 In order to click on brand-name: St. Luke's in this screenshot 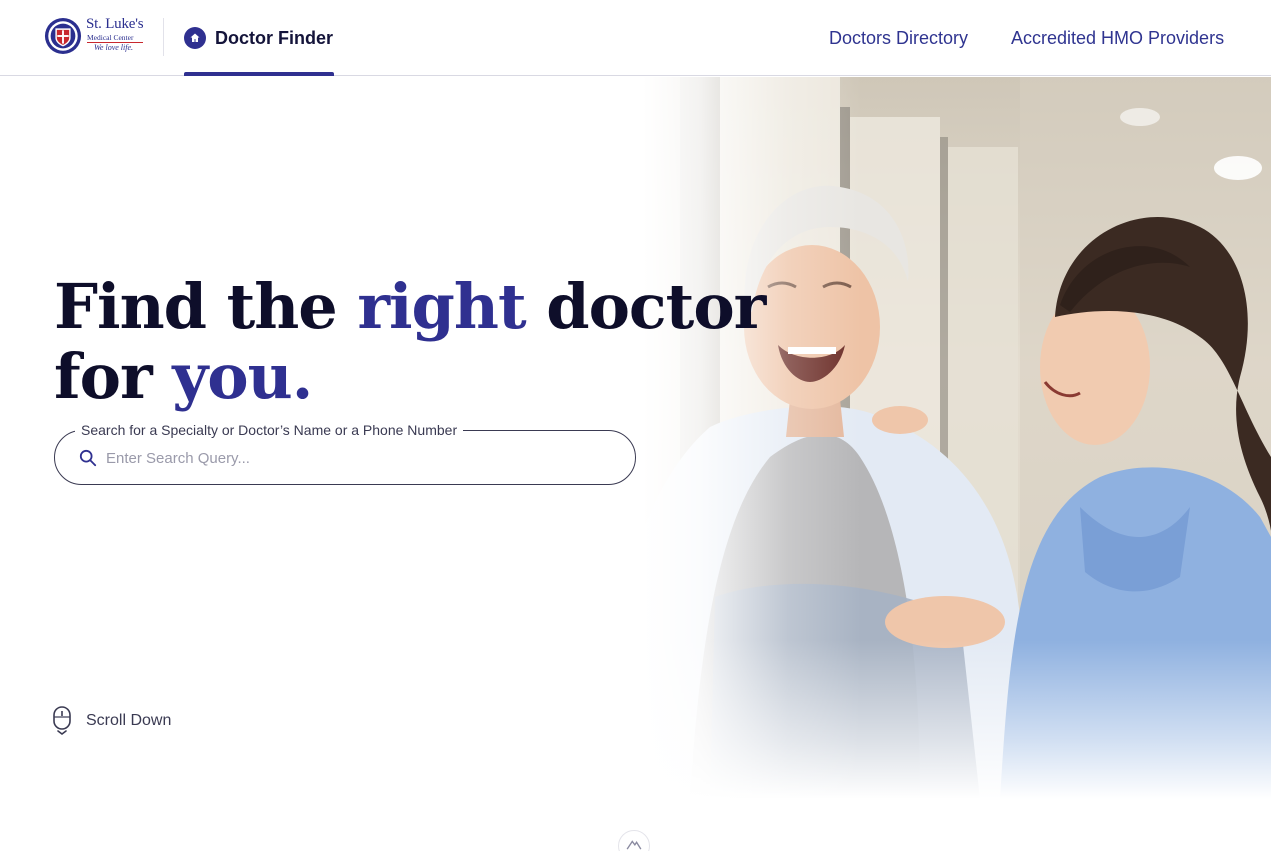, I will do `click(115, 24)`.